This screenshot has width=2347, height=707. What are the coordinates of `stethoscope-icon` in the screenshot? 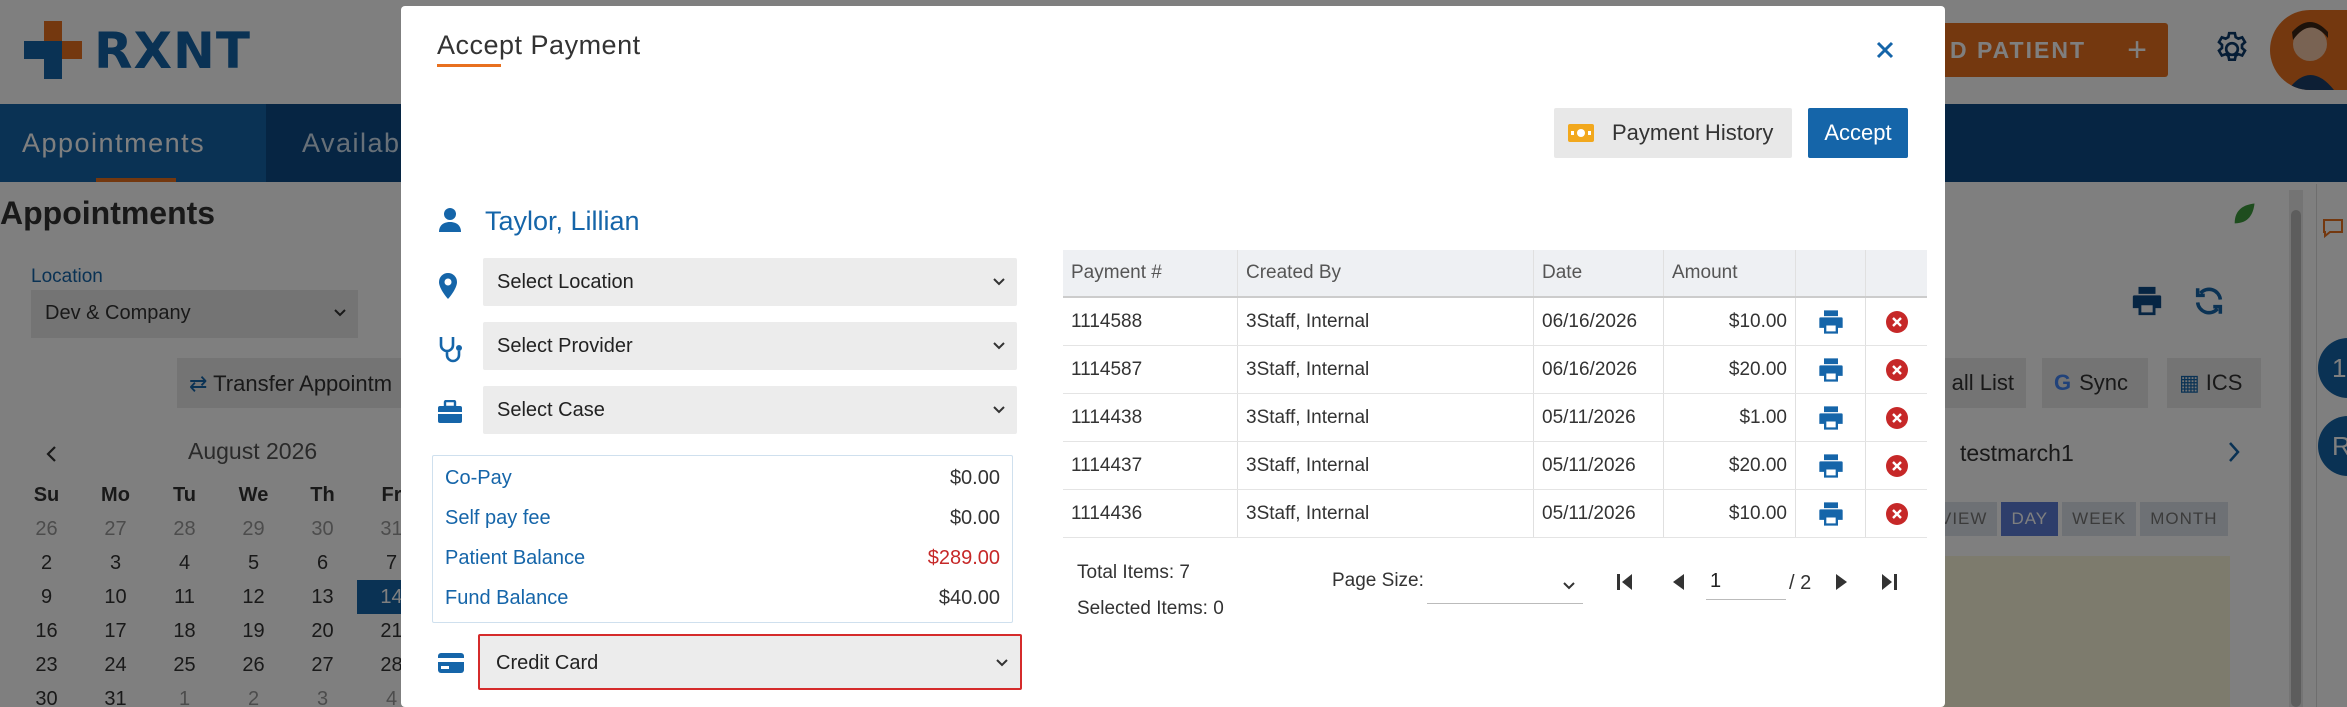 It's located at (450, 350).